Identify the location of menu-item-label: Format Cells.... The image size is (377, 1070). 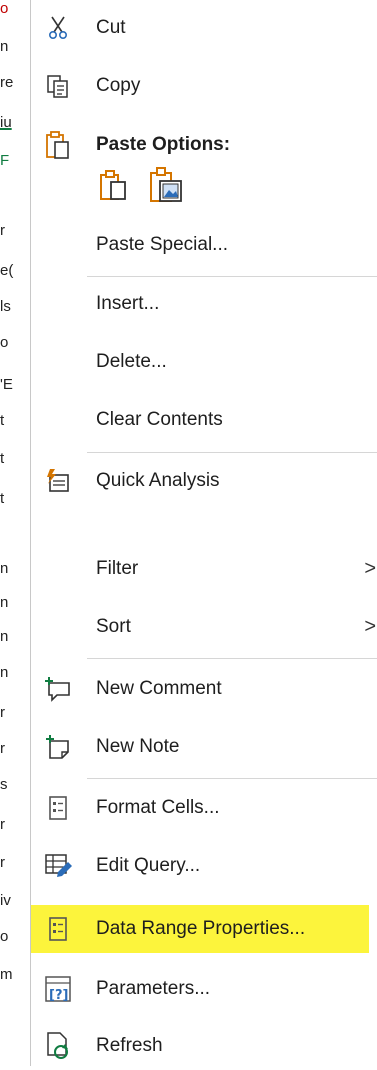
(158, 807).